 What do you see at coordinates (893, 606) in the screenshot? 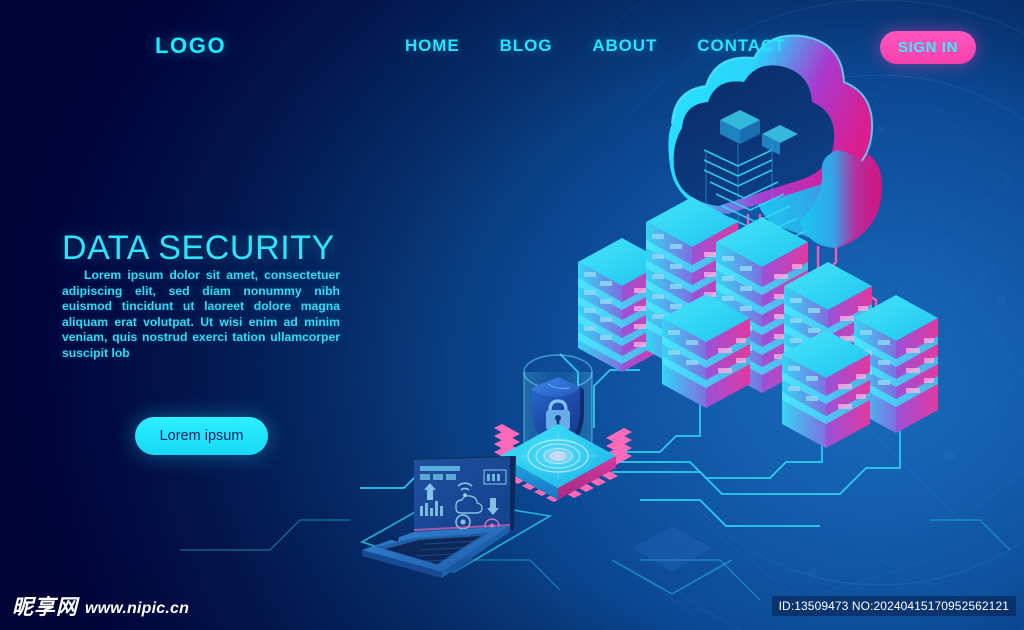
I see `watermark-id-text: ID:13509473 NO:20240415170952562121` at bounding box center [893, 606].